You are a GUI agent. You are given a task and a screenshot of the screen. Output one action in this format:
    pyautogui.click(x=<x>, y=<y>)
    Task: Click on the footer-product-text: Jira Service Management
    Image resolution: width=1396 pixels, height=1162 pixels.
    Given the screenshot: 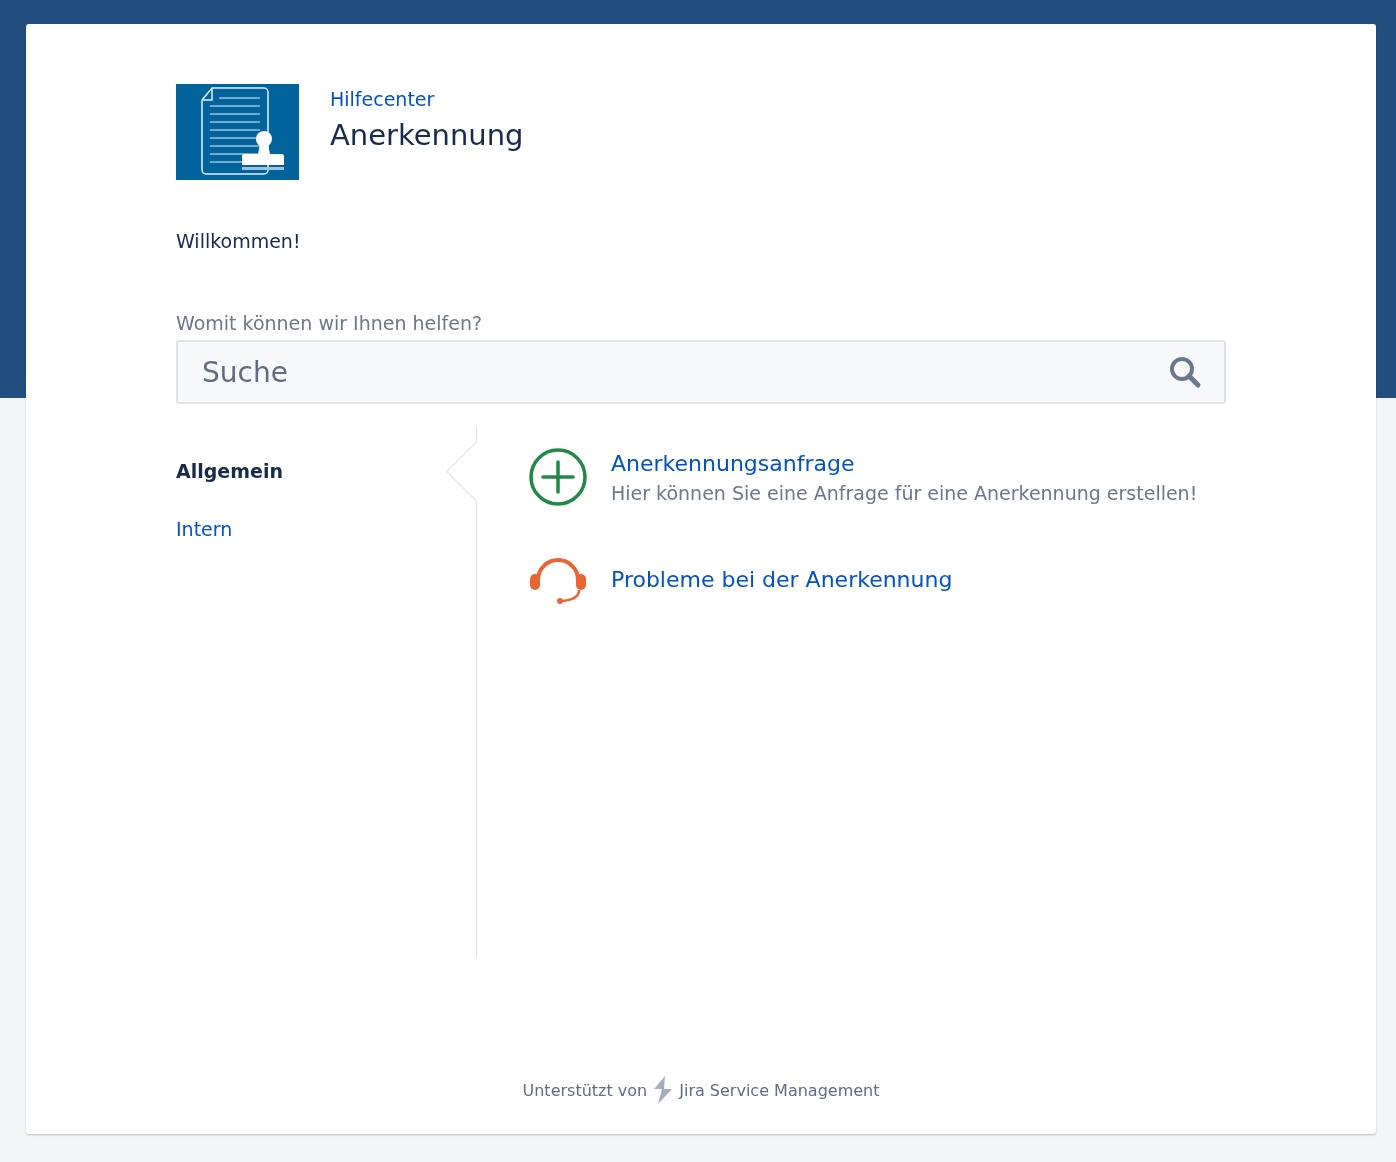 What is the action you would take?
    pyautogui.click(x=779, y=1090)
    